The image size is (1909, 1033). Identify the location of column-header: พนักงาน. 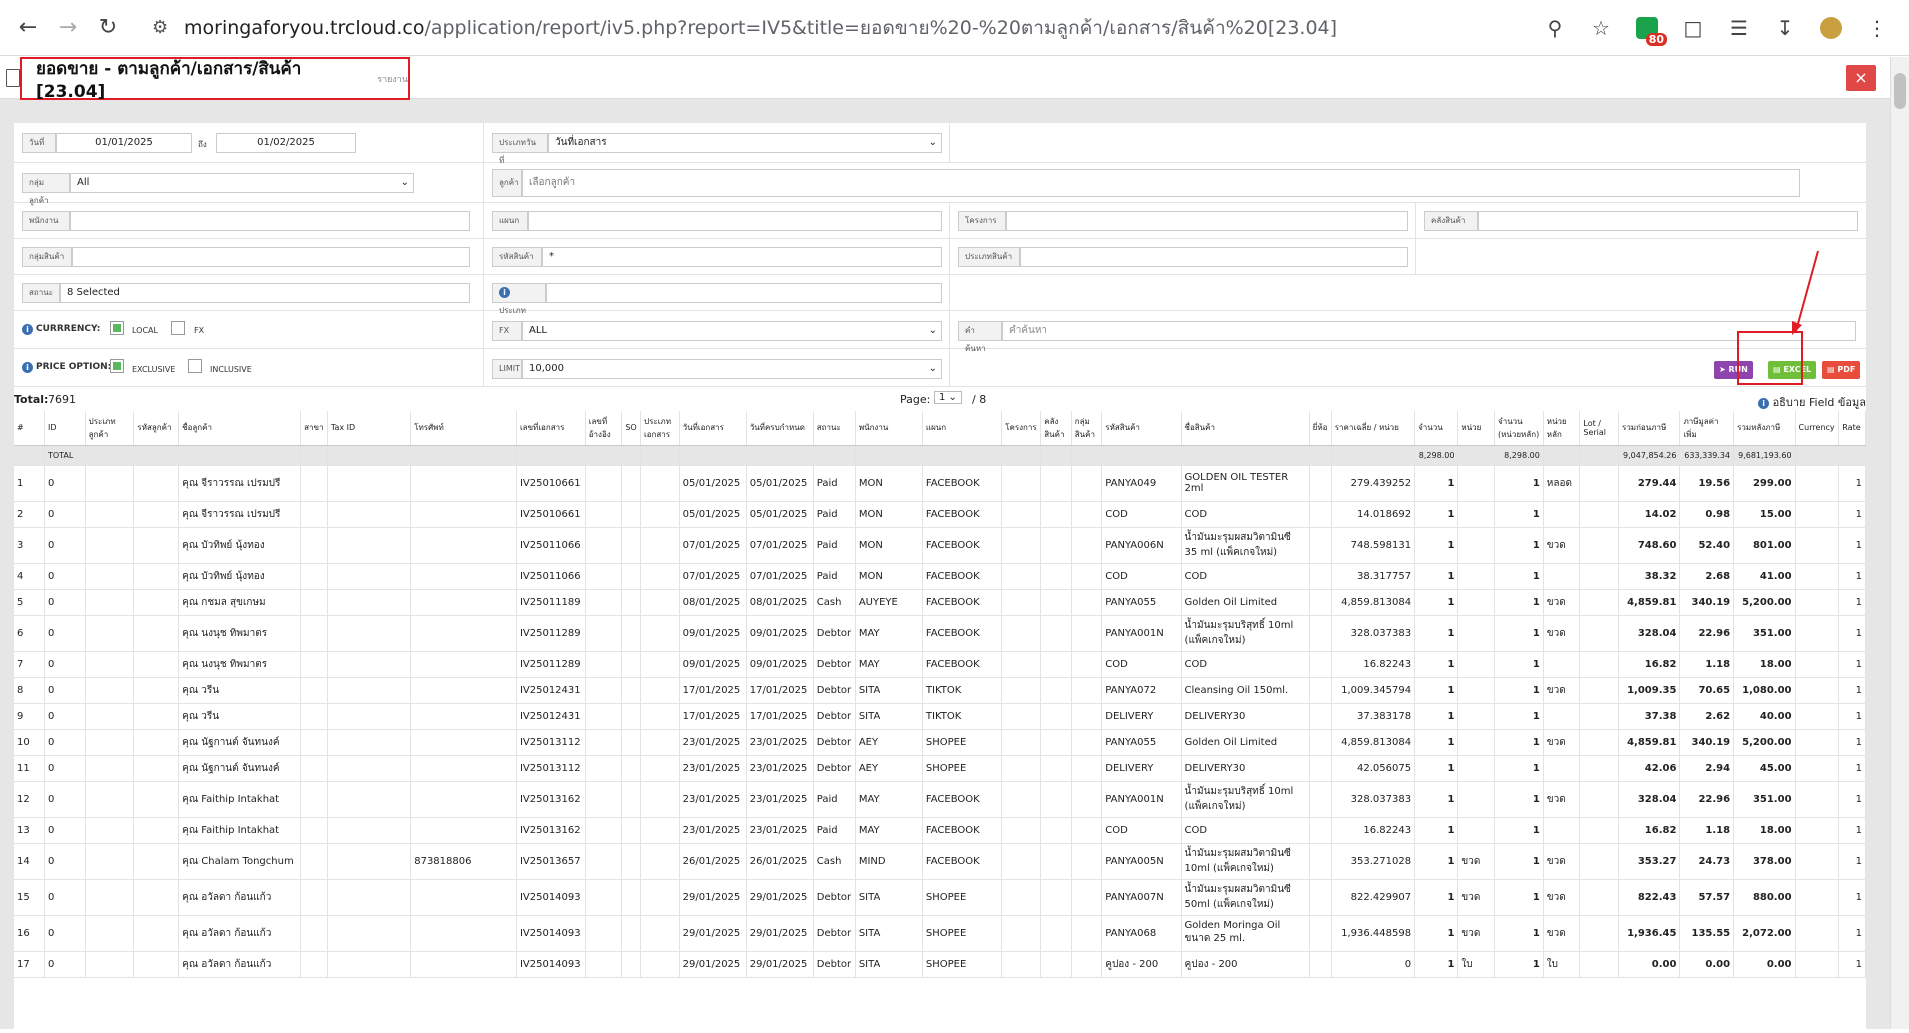
(889, 428).